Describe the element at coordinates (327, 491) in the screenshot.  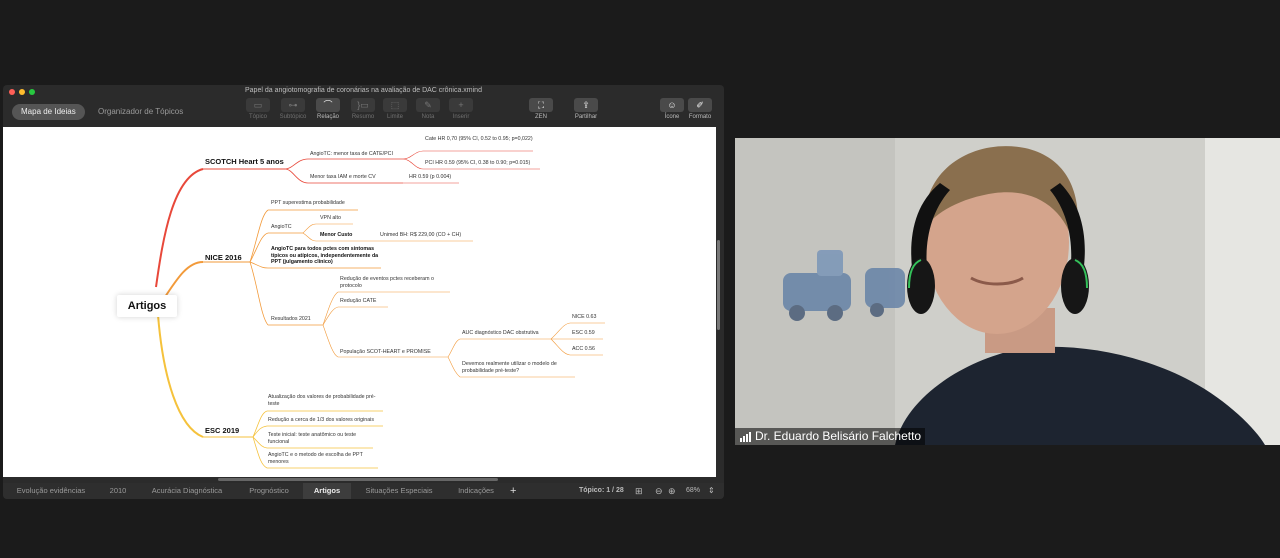
I see `sheet-tab-artigos: Artigos` at that location.